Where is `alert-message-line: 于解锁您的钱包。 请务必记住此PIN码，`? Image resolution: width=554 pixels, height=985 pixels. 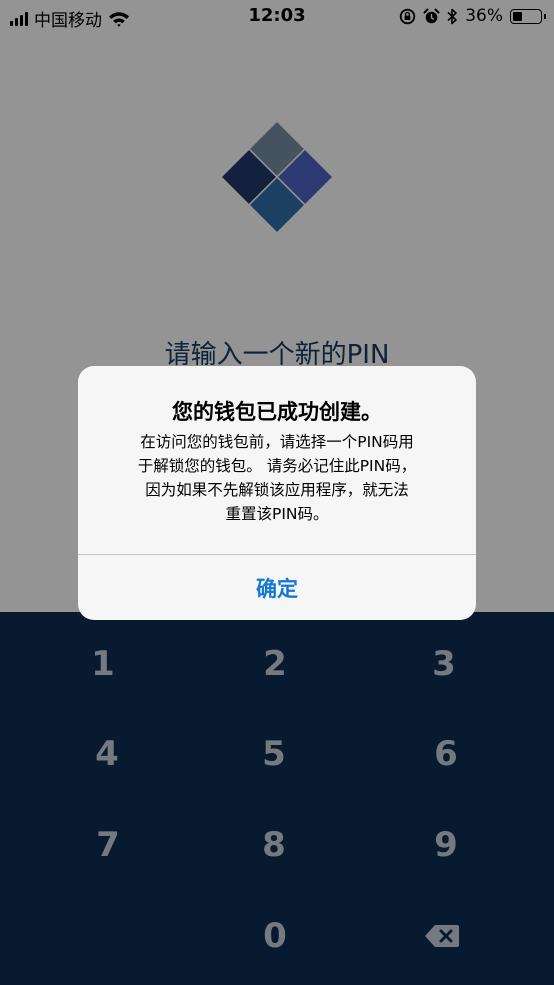 alert-message-line: 于解锁您的钱包。 请务必记住此PIN码， is located at coordinates (277, 466).